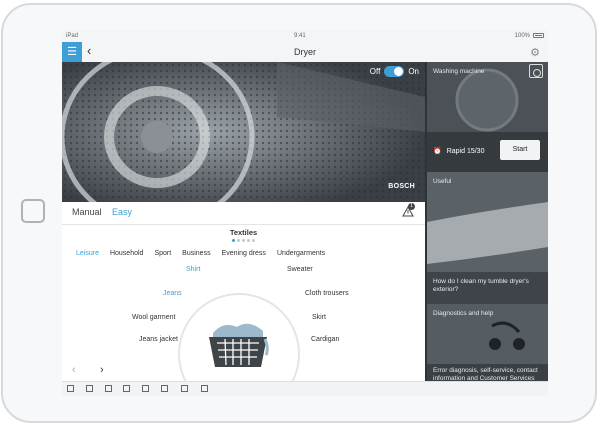 The image size is (600, 428). Describe the element at coordinates (239, 345) in the screenshot. I see `laundry-basket-icon` at that location.